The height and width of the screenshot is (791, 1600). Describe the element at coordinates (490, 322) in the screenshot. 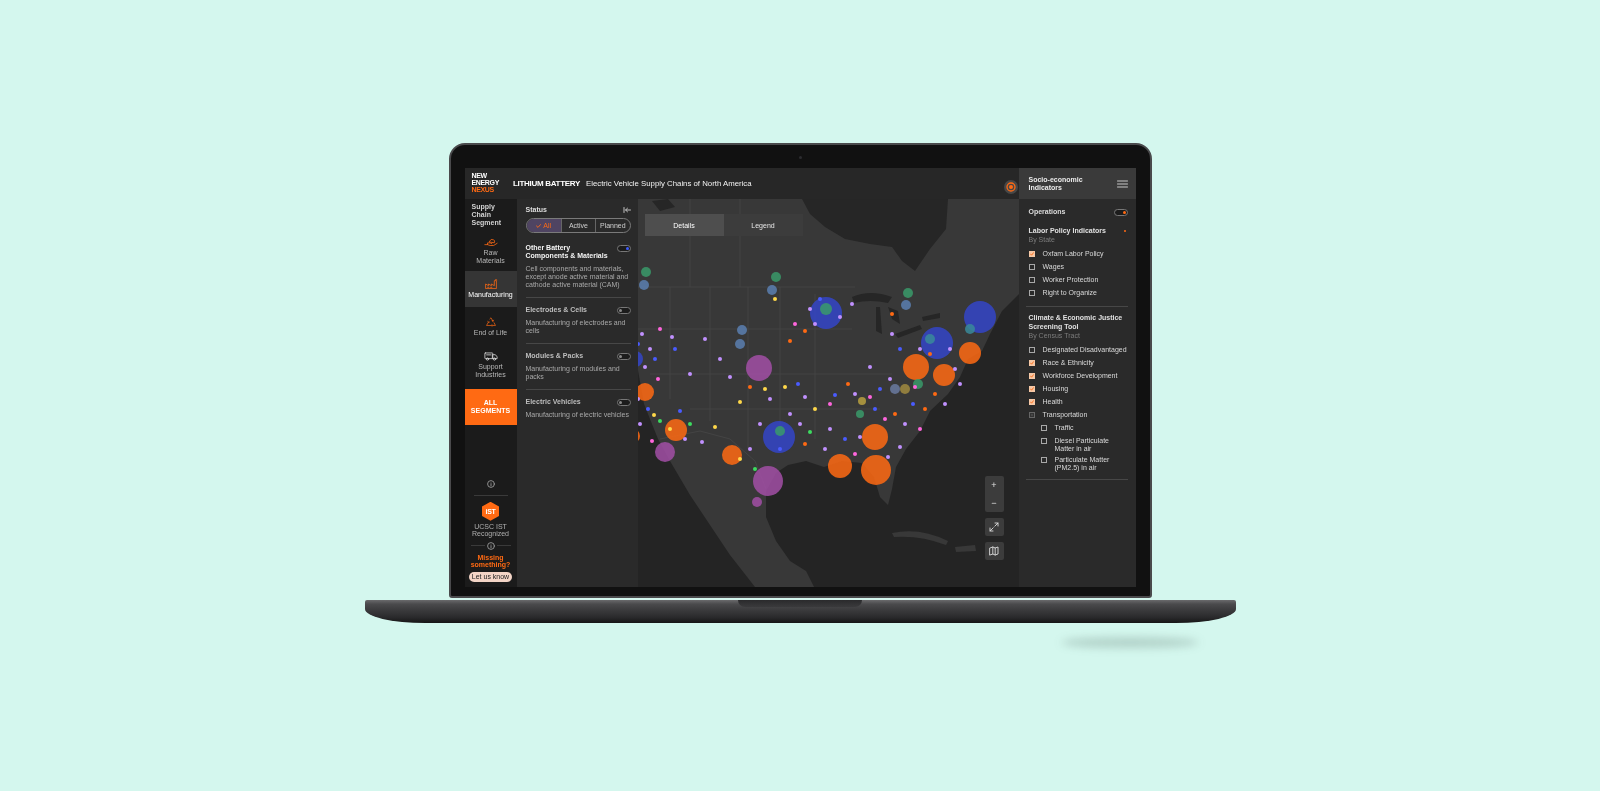

I see `recycle-icon` at that location.